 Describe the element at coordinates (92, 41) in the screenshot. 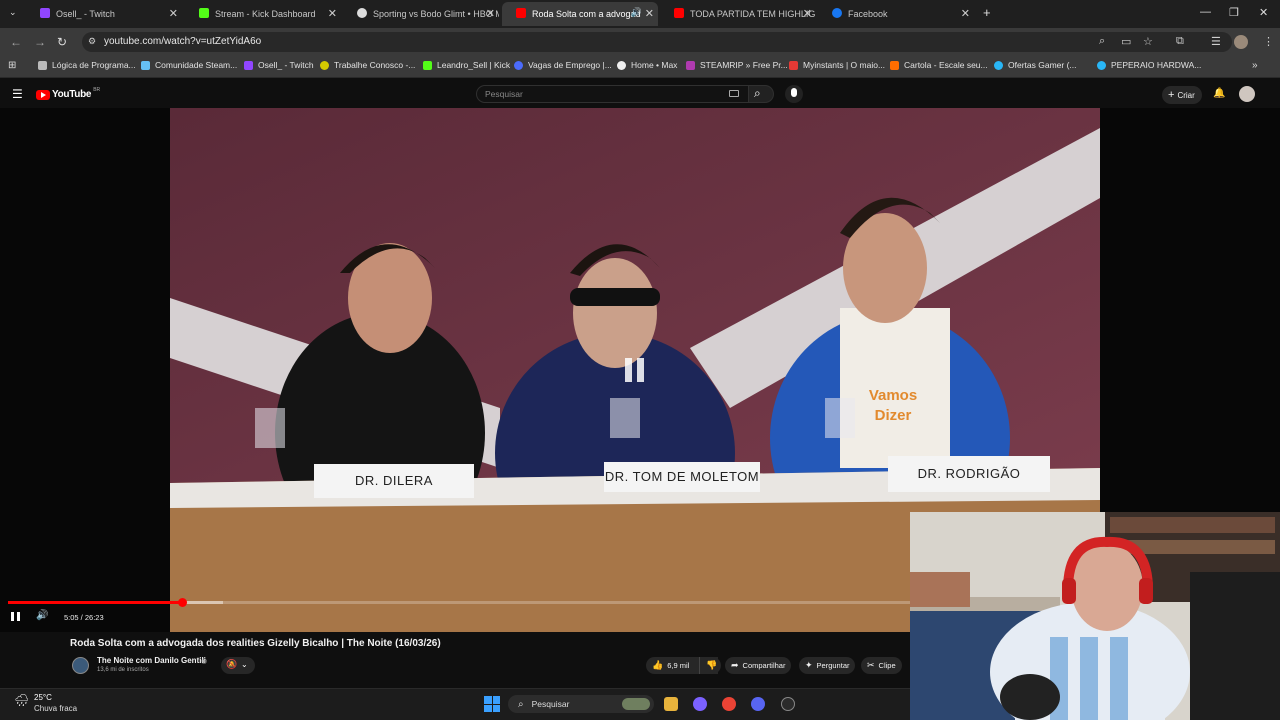

I see `site-info-icon: ⚙` at that location.